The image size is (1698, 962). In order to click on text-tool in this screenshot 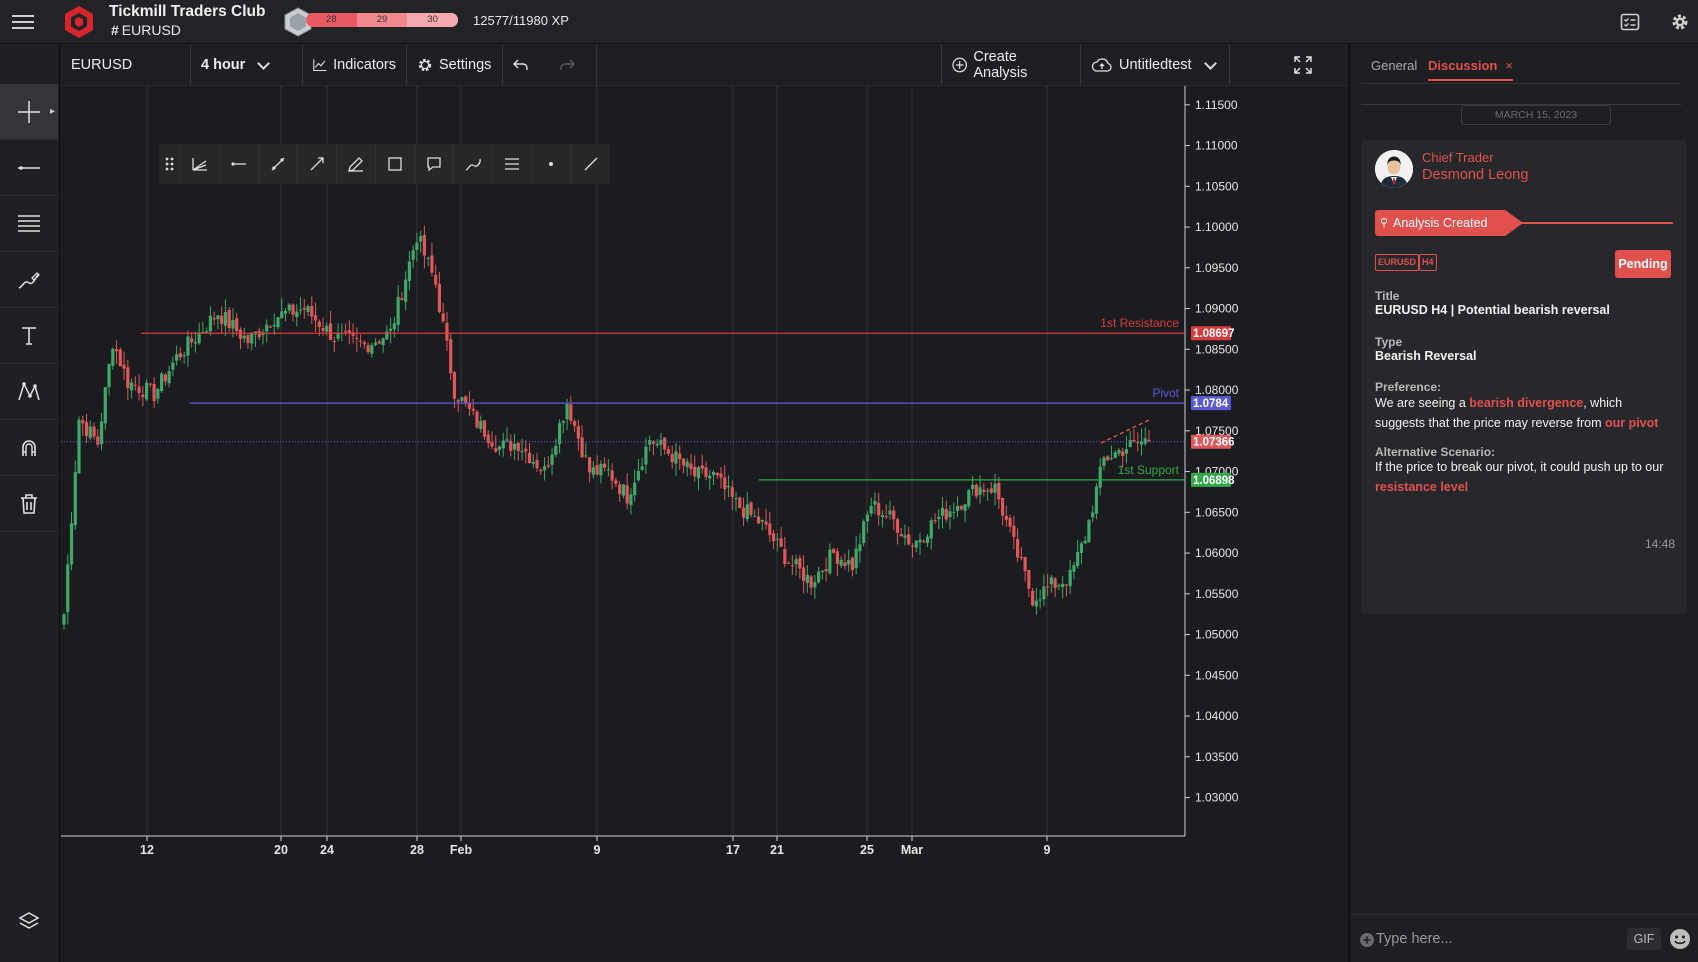, I will do `click(29, 336)`.